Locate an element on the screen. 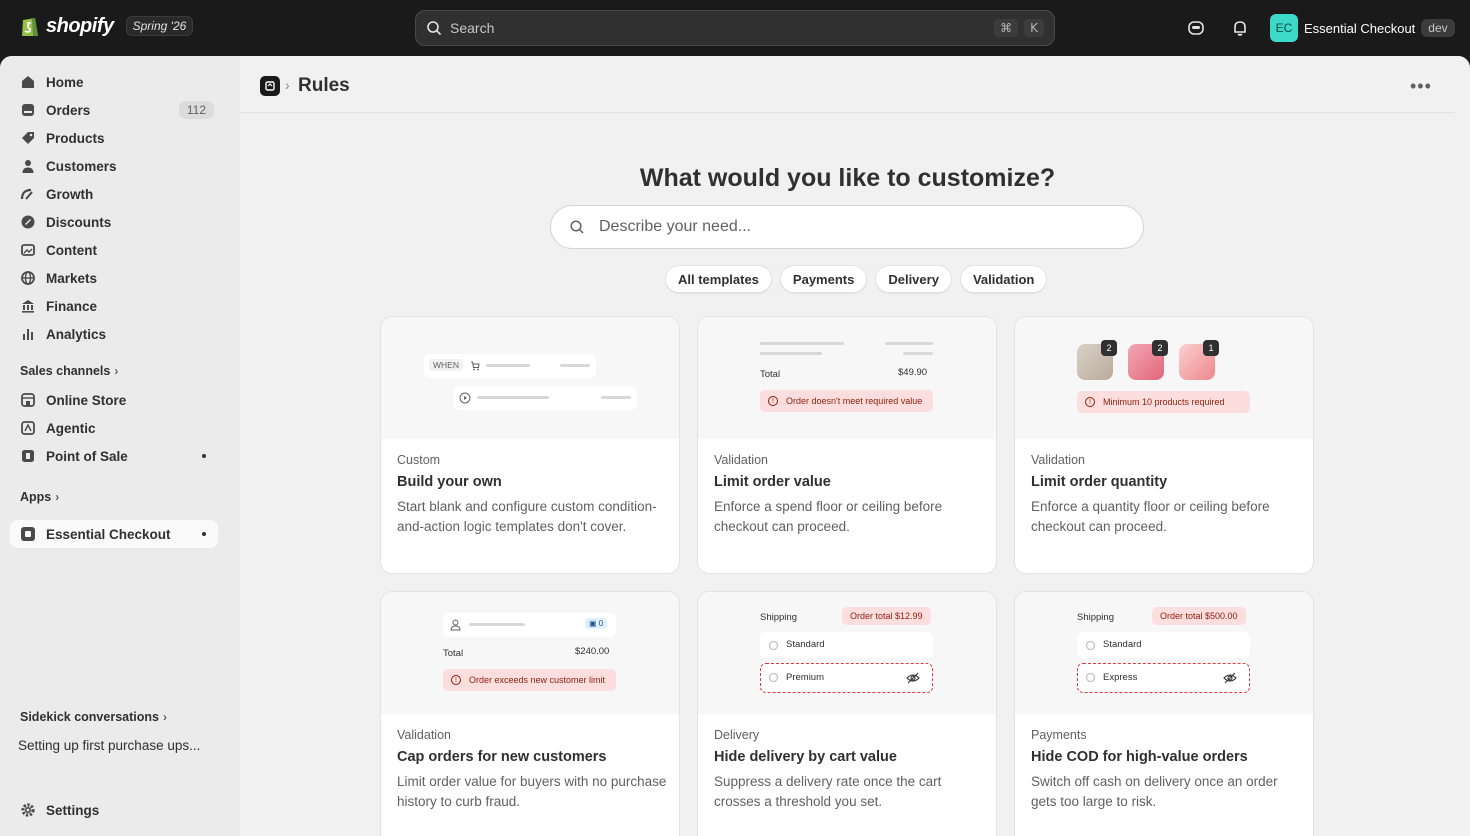 This screenshot has height=836, width=1470. rate-option-hidden: Premium is located at coordinates (846, 678).